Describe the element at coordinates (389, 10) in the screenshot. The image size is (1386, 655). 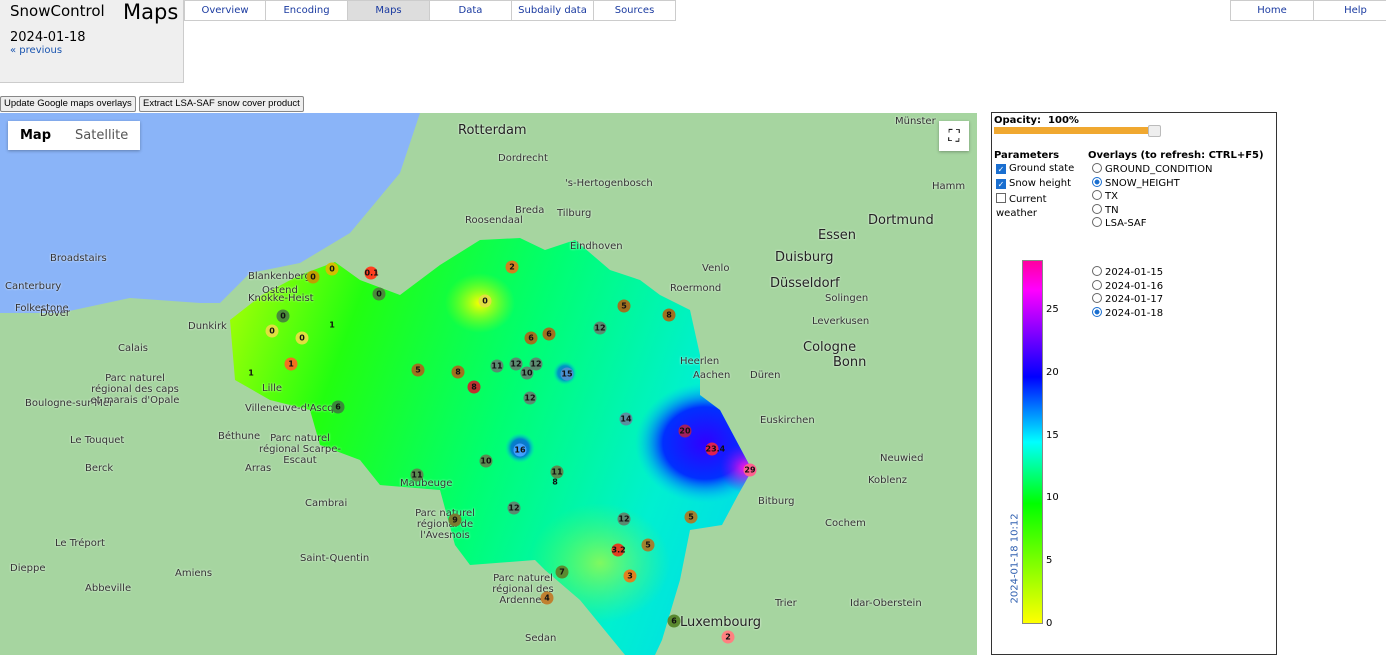
I see `tab-maps: Maps` at that location.